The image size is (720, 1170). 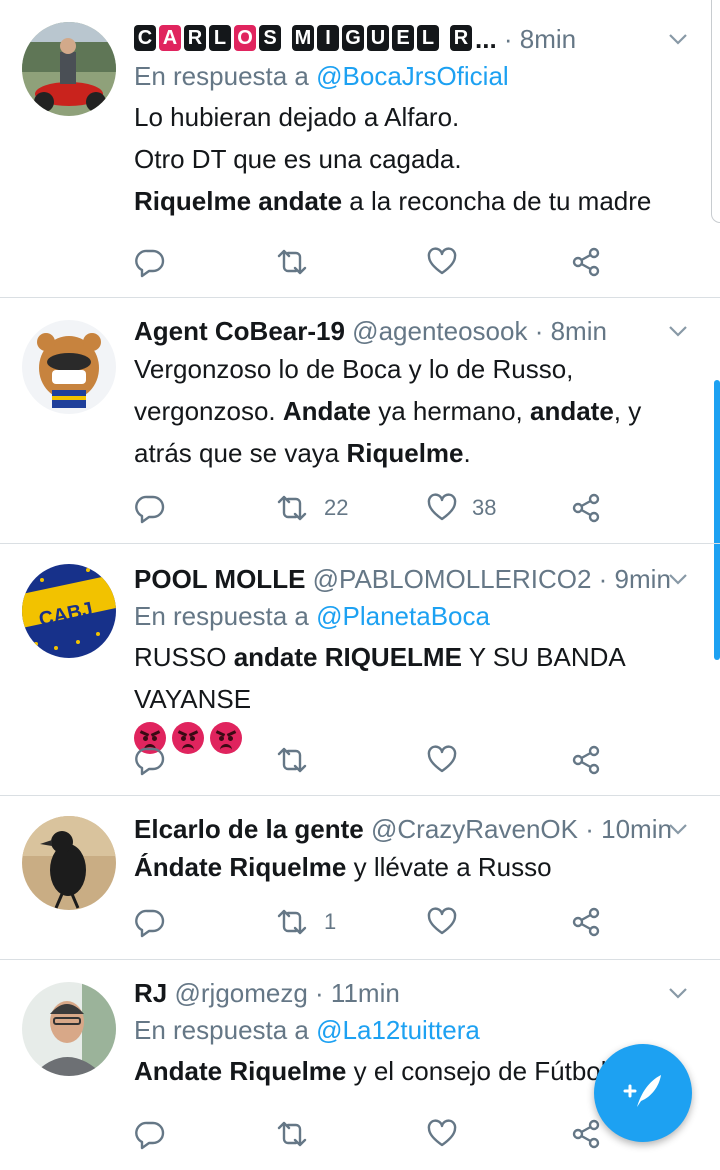 I want to click on timestamp: 9min, so click(x=643, y=579).